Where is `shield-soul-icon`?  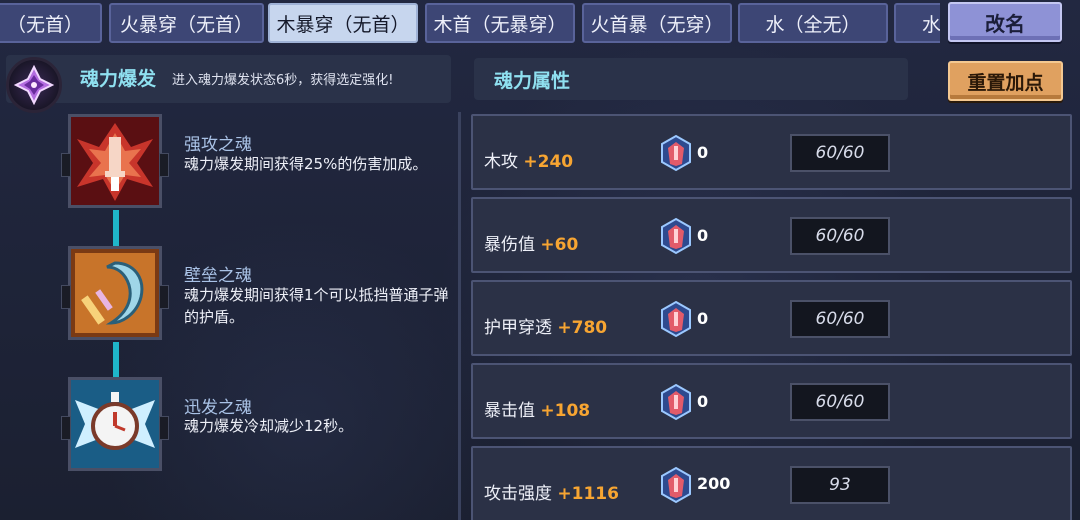 shield-soul-icon is located at coordinates (115, 293).